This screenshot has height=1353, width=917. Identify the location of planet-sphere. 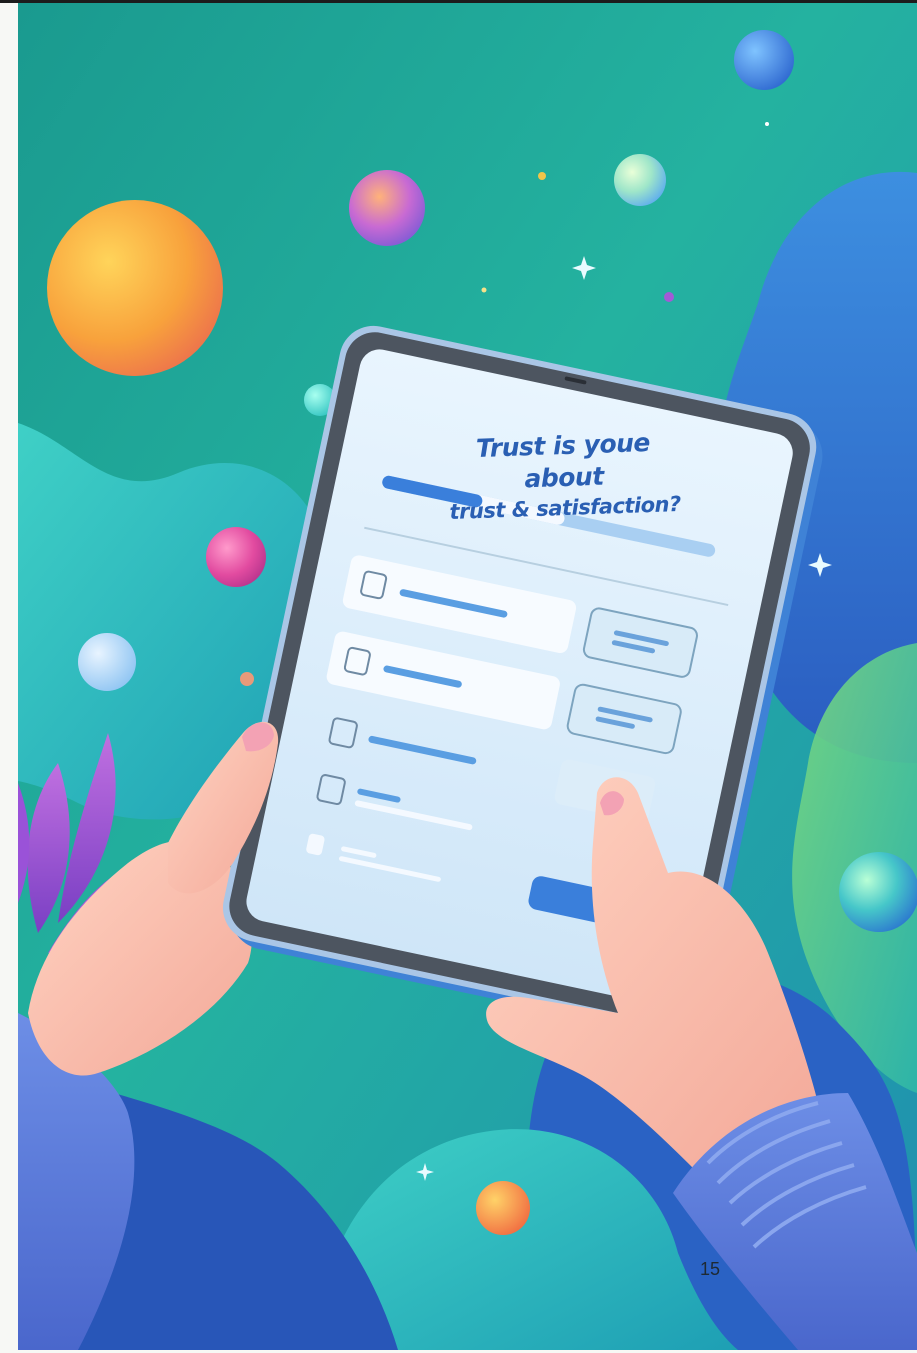
(387, 208).